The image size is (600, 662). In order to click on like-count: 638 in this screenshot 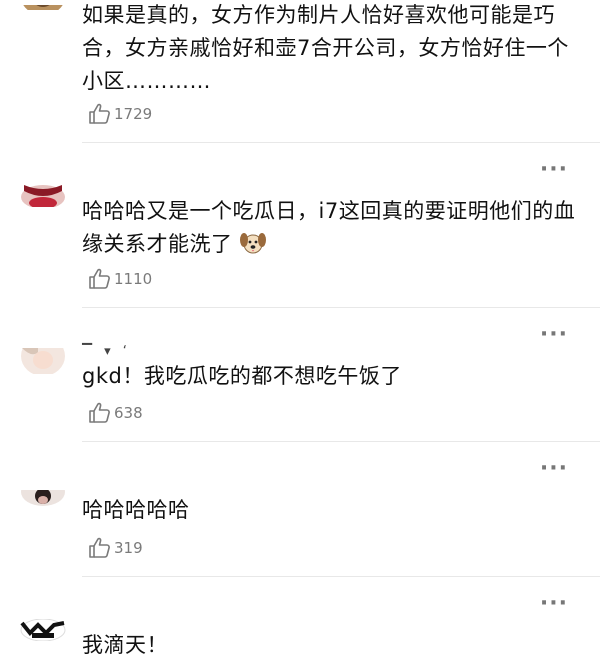, I will do `click(128, 413)`.